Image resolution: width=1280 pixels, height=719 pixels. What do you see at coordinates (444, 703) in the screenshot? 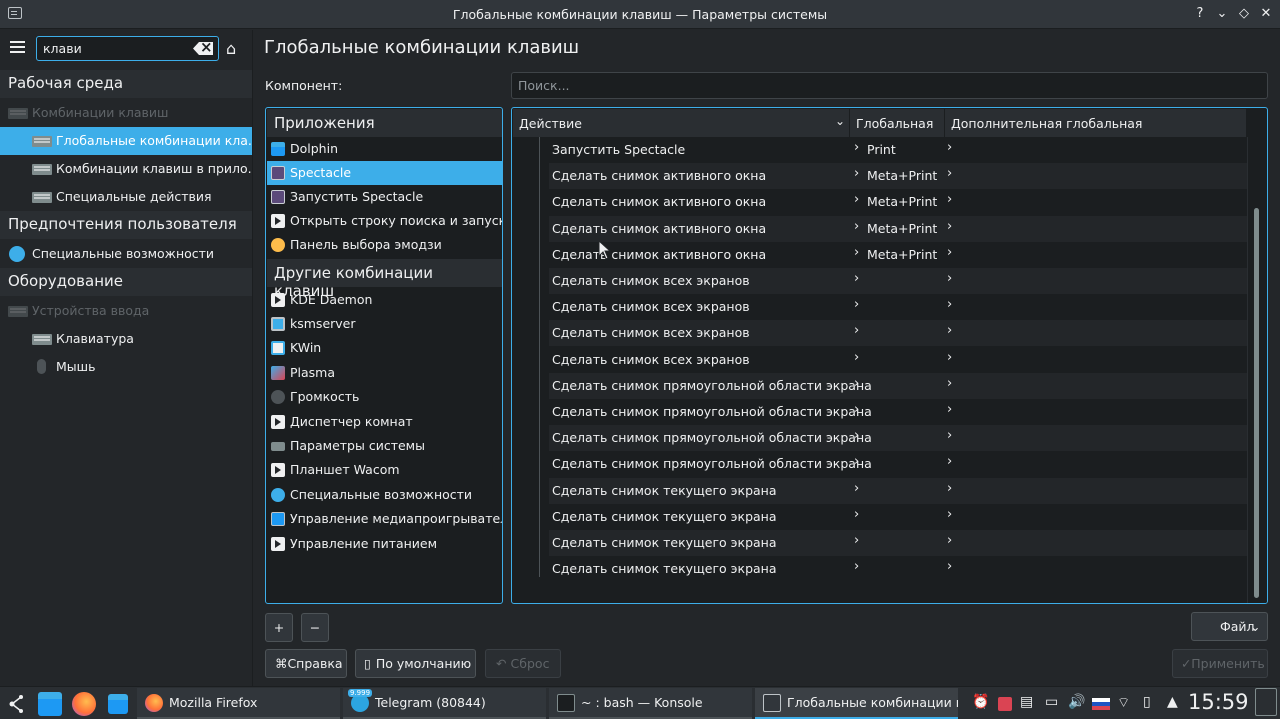
I see `task-telegram: 9.999 Telegram (80844)` at bounding box center [444, 703].